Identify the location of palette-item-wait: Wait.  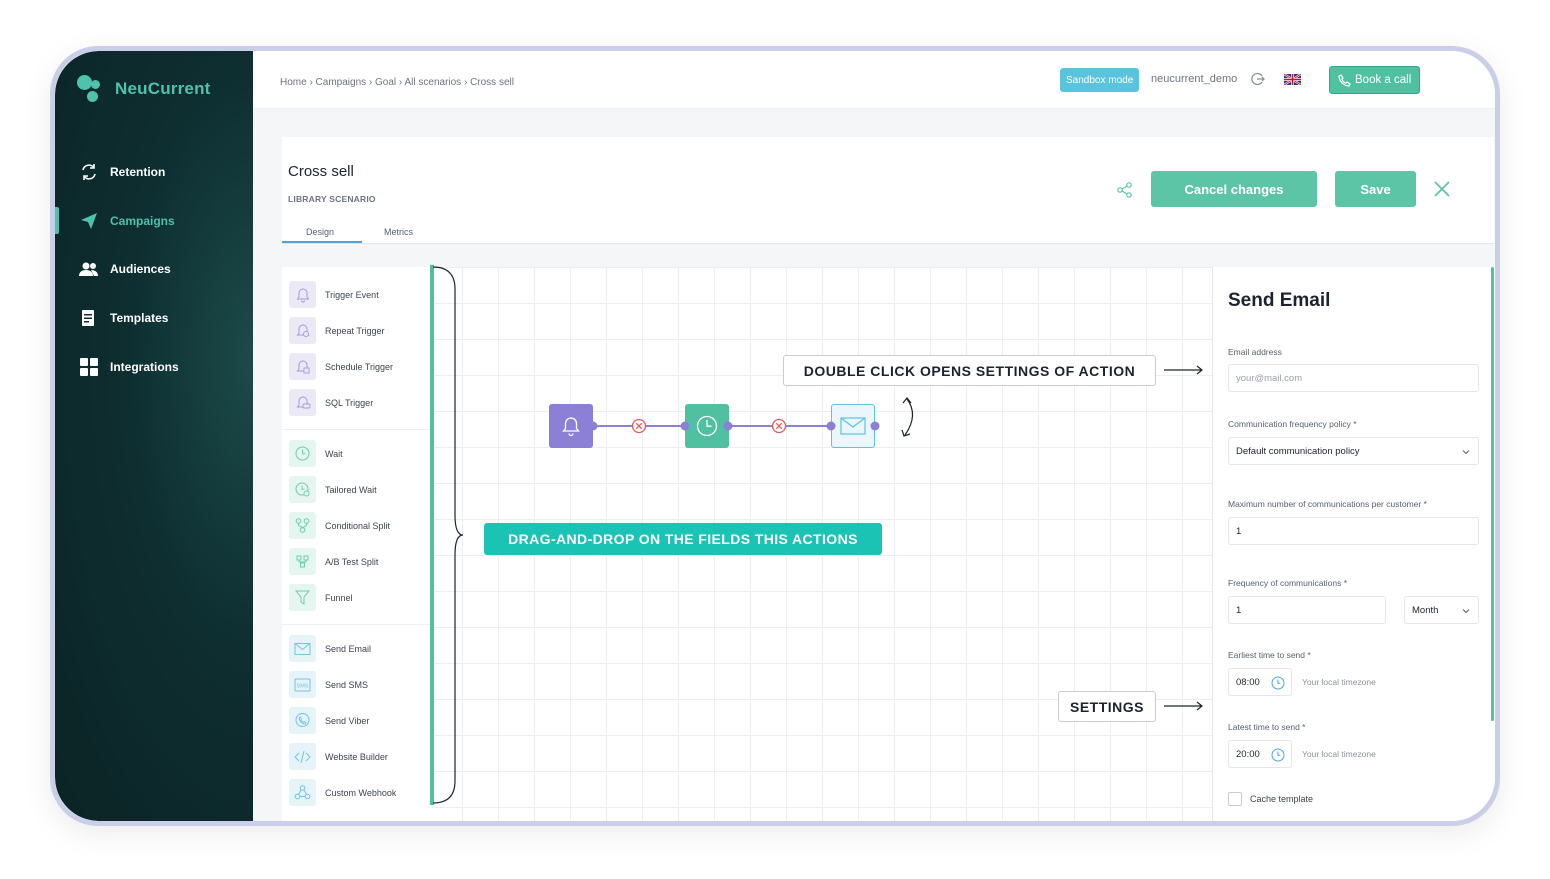
(316, 453).